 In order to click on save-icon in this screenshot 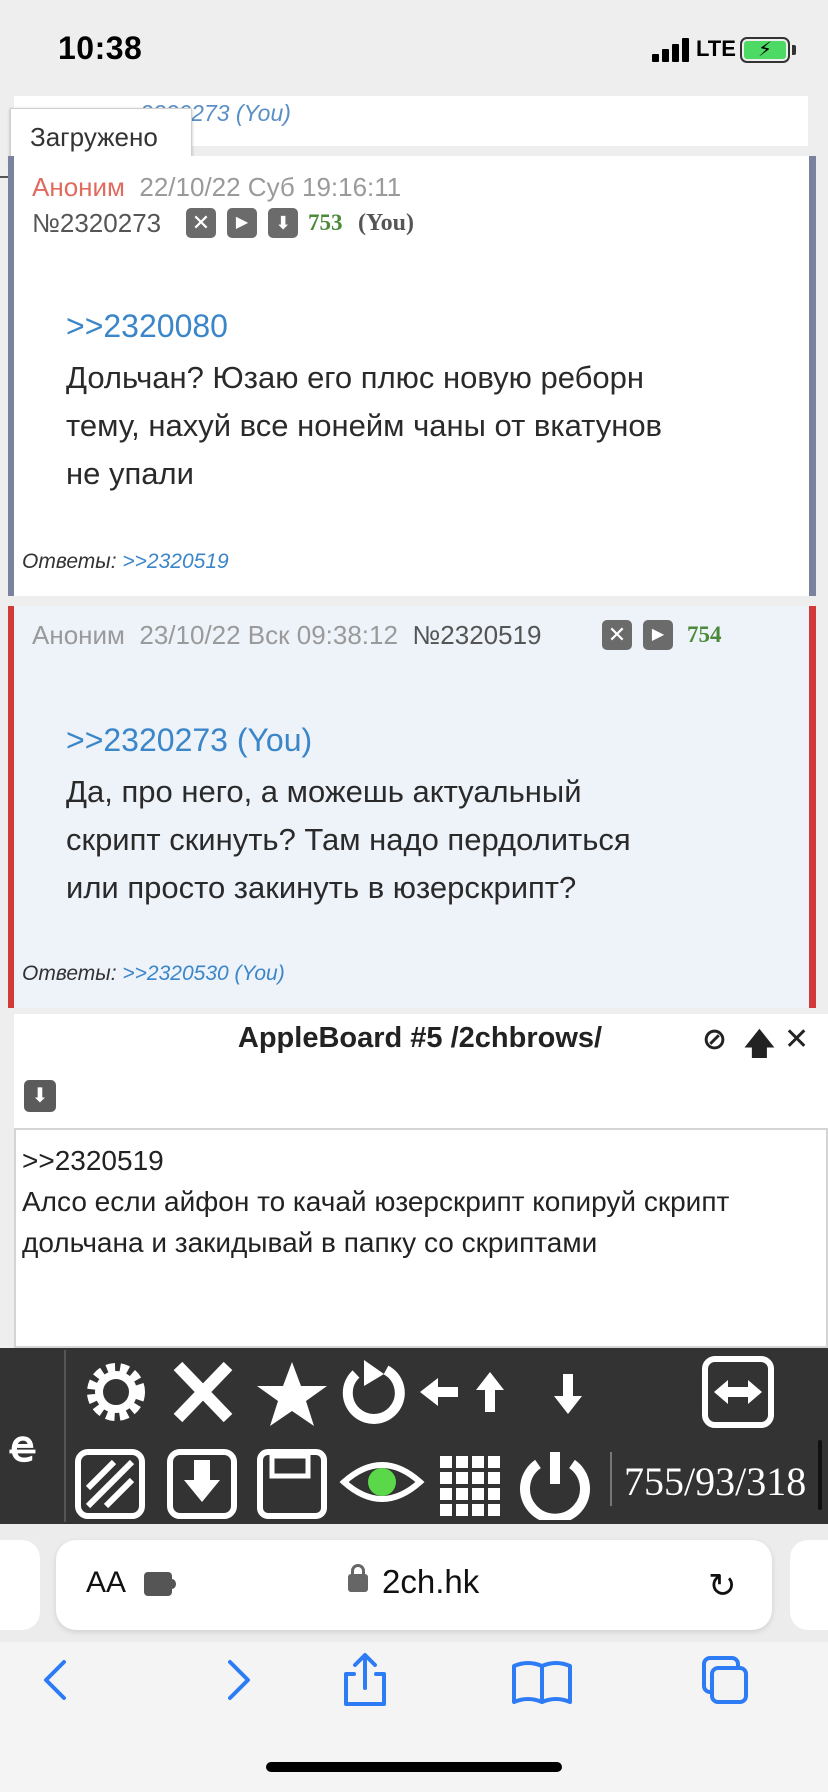, I will do `click(292, 1484)`.